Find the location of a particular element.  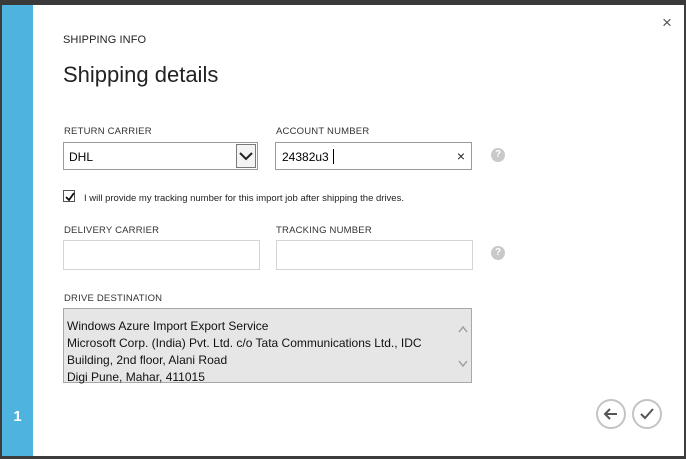

chevron-down-icon is located at coordinates (246, 156).